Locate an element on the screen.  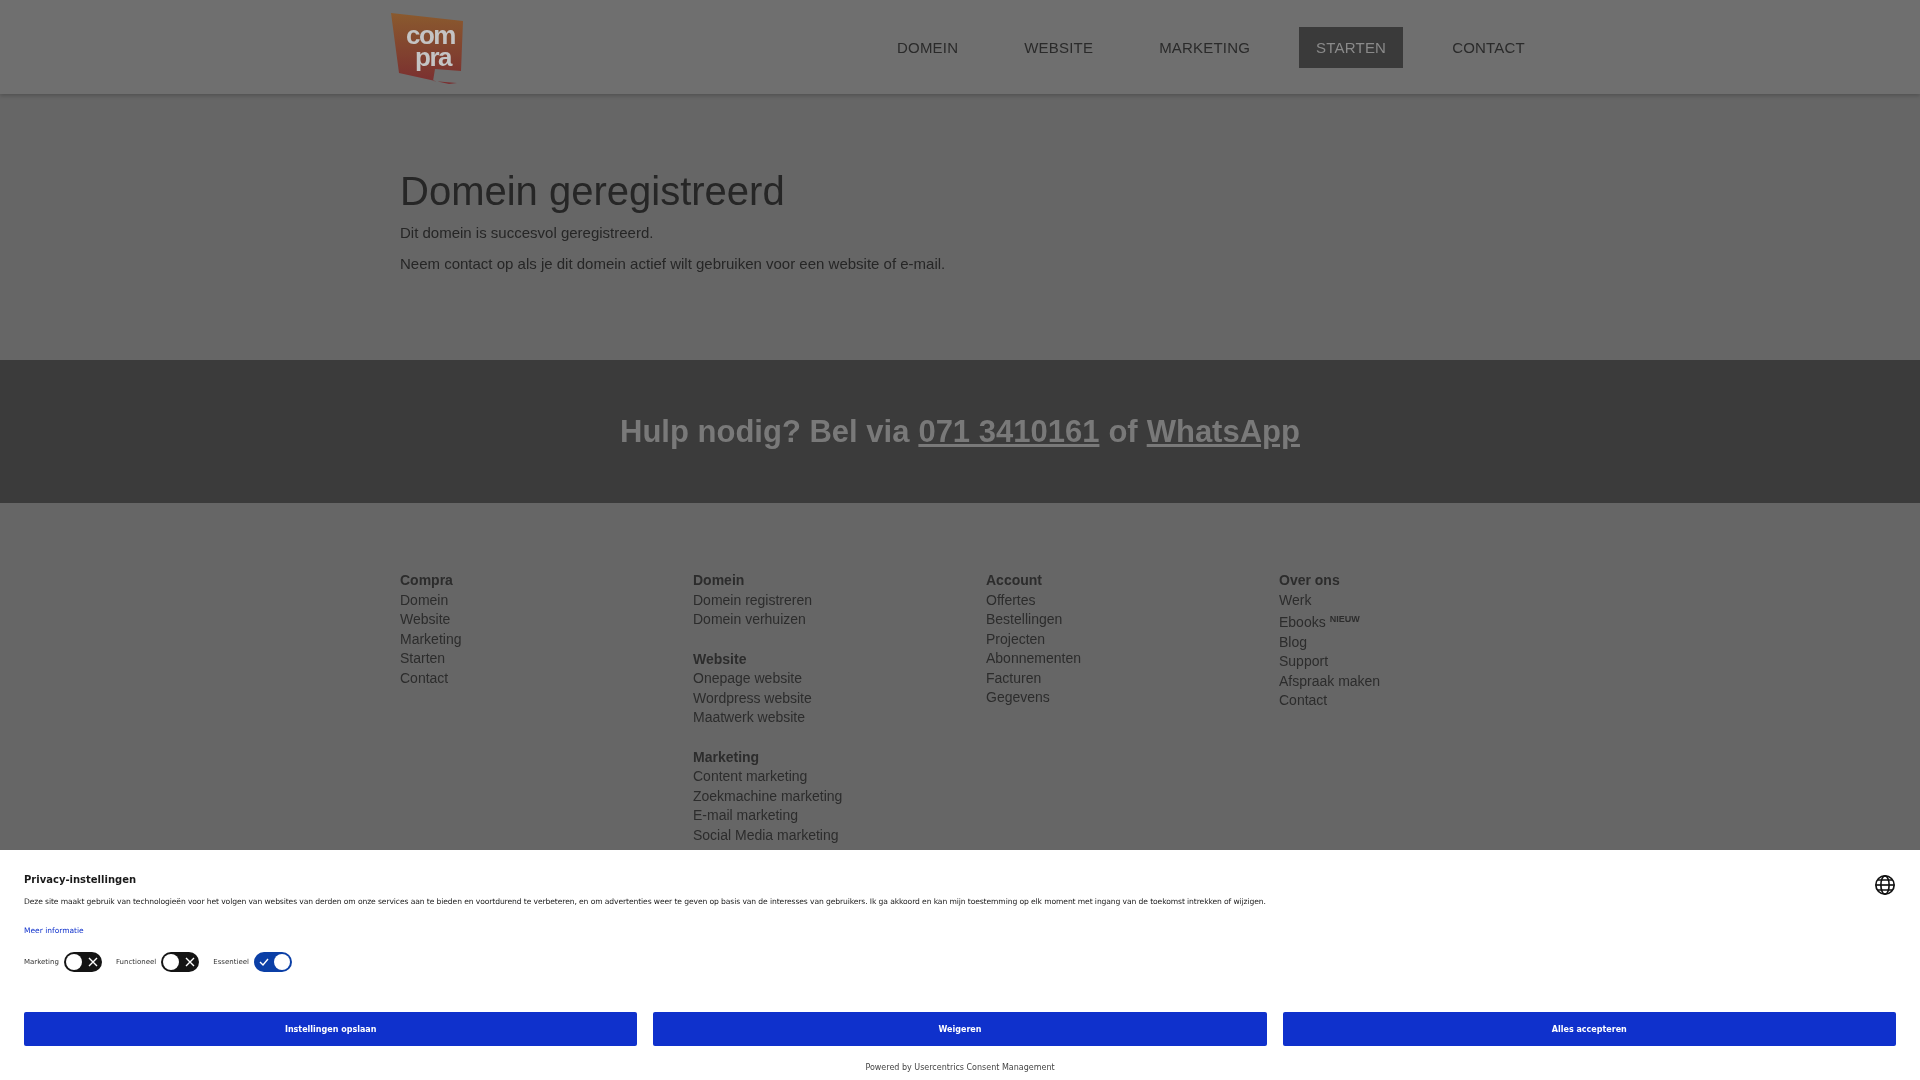
nav-link: CONTACT is located at coordinates (1488, 47).